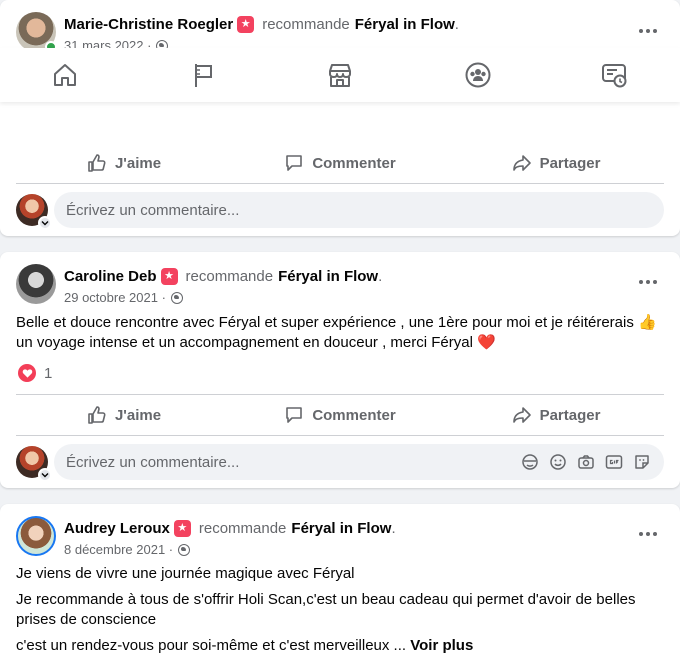 The height and width of the screenshot is (664, 680). I want to click on emoji-icon, so click(558, 462).